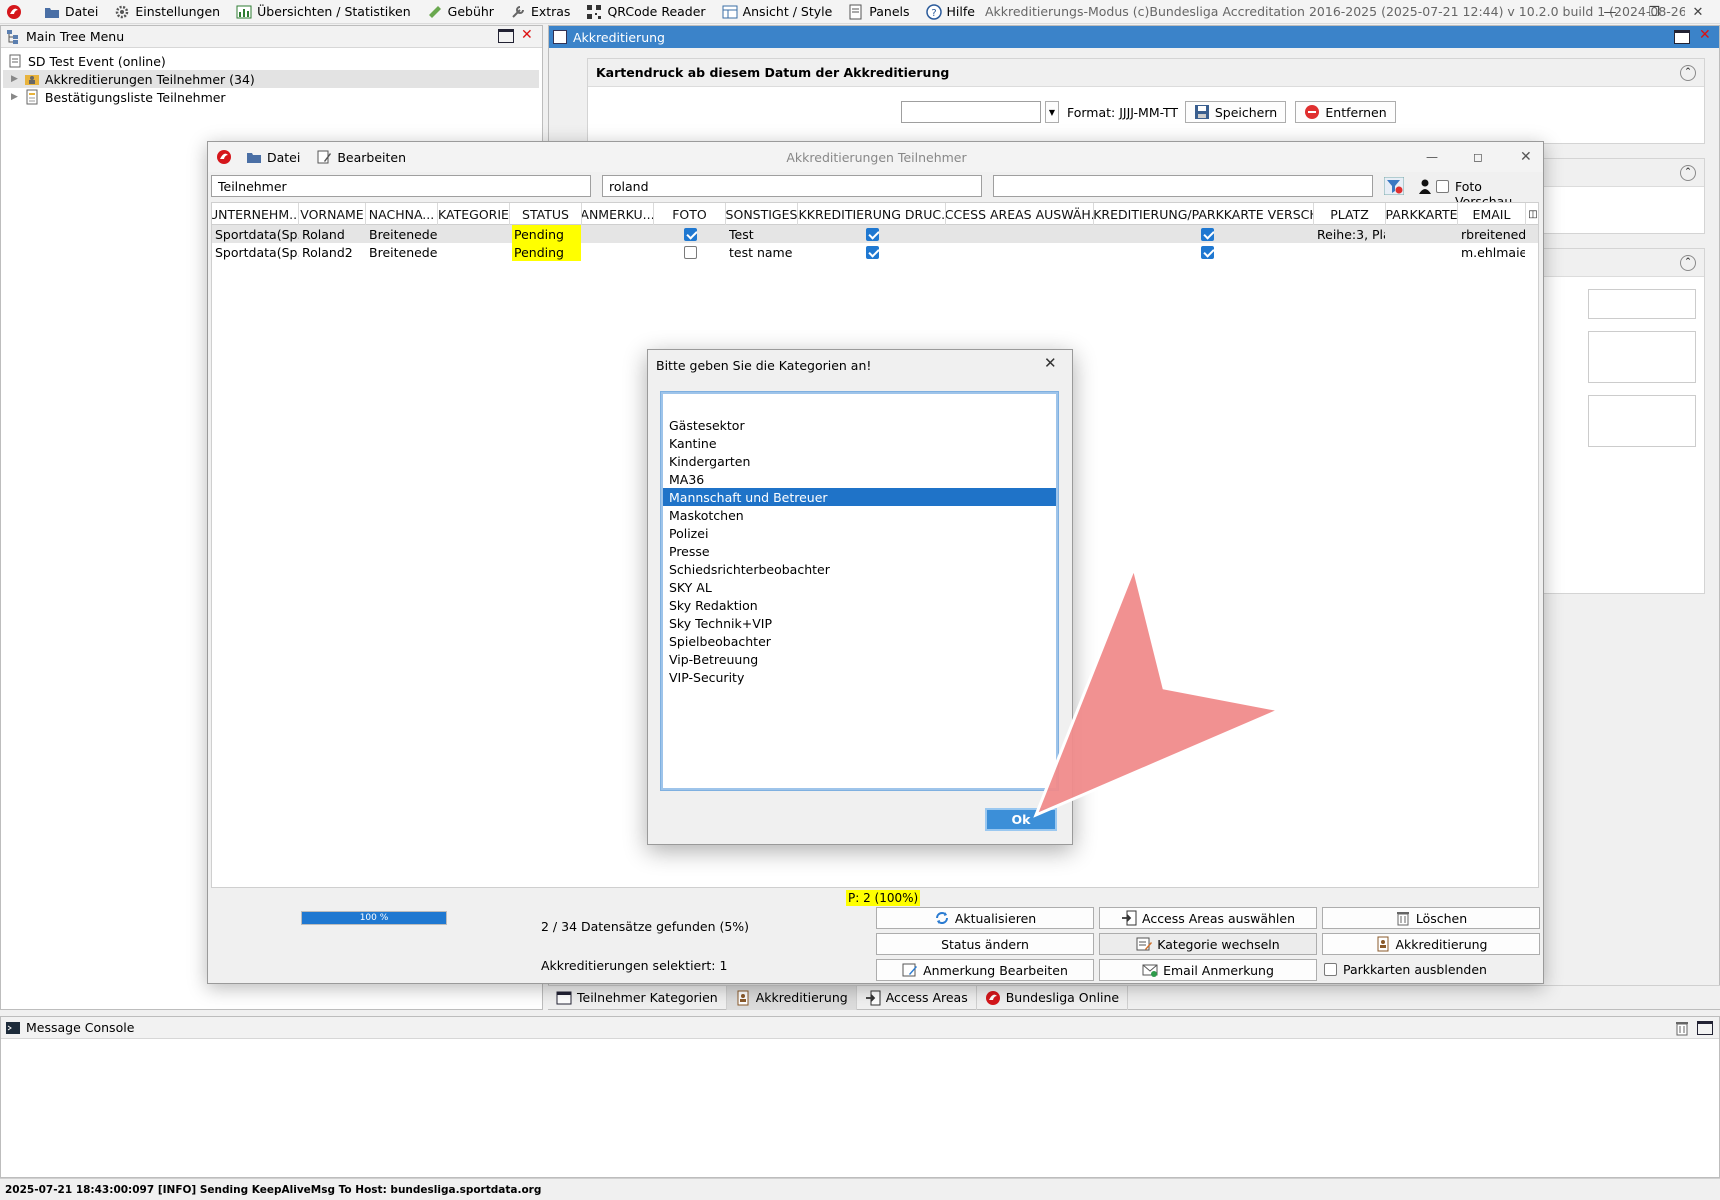  I want to click on col-sonstiges: SONSTIGES, so click(762, 214).